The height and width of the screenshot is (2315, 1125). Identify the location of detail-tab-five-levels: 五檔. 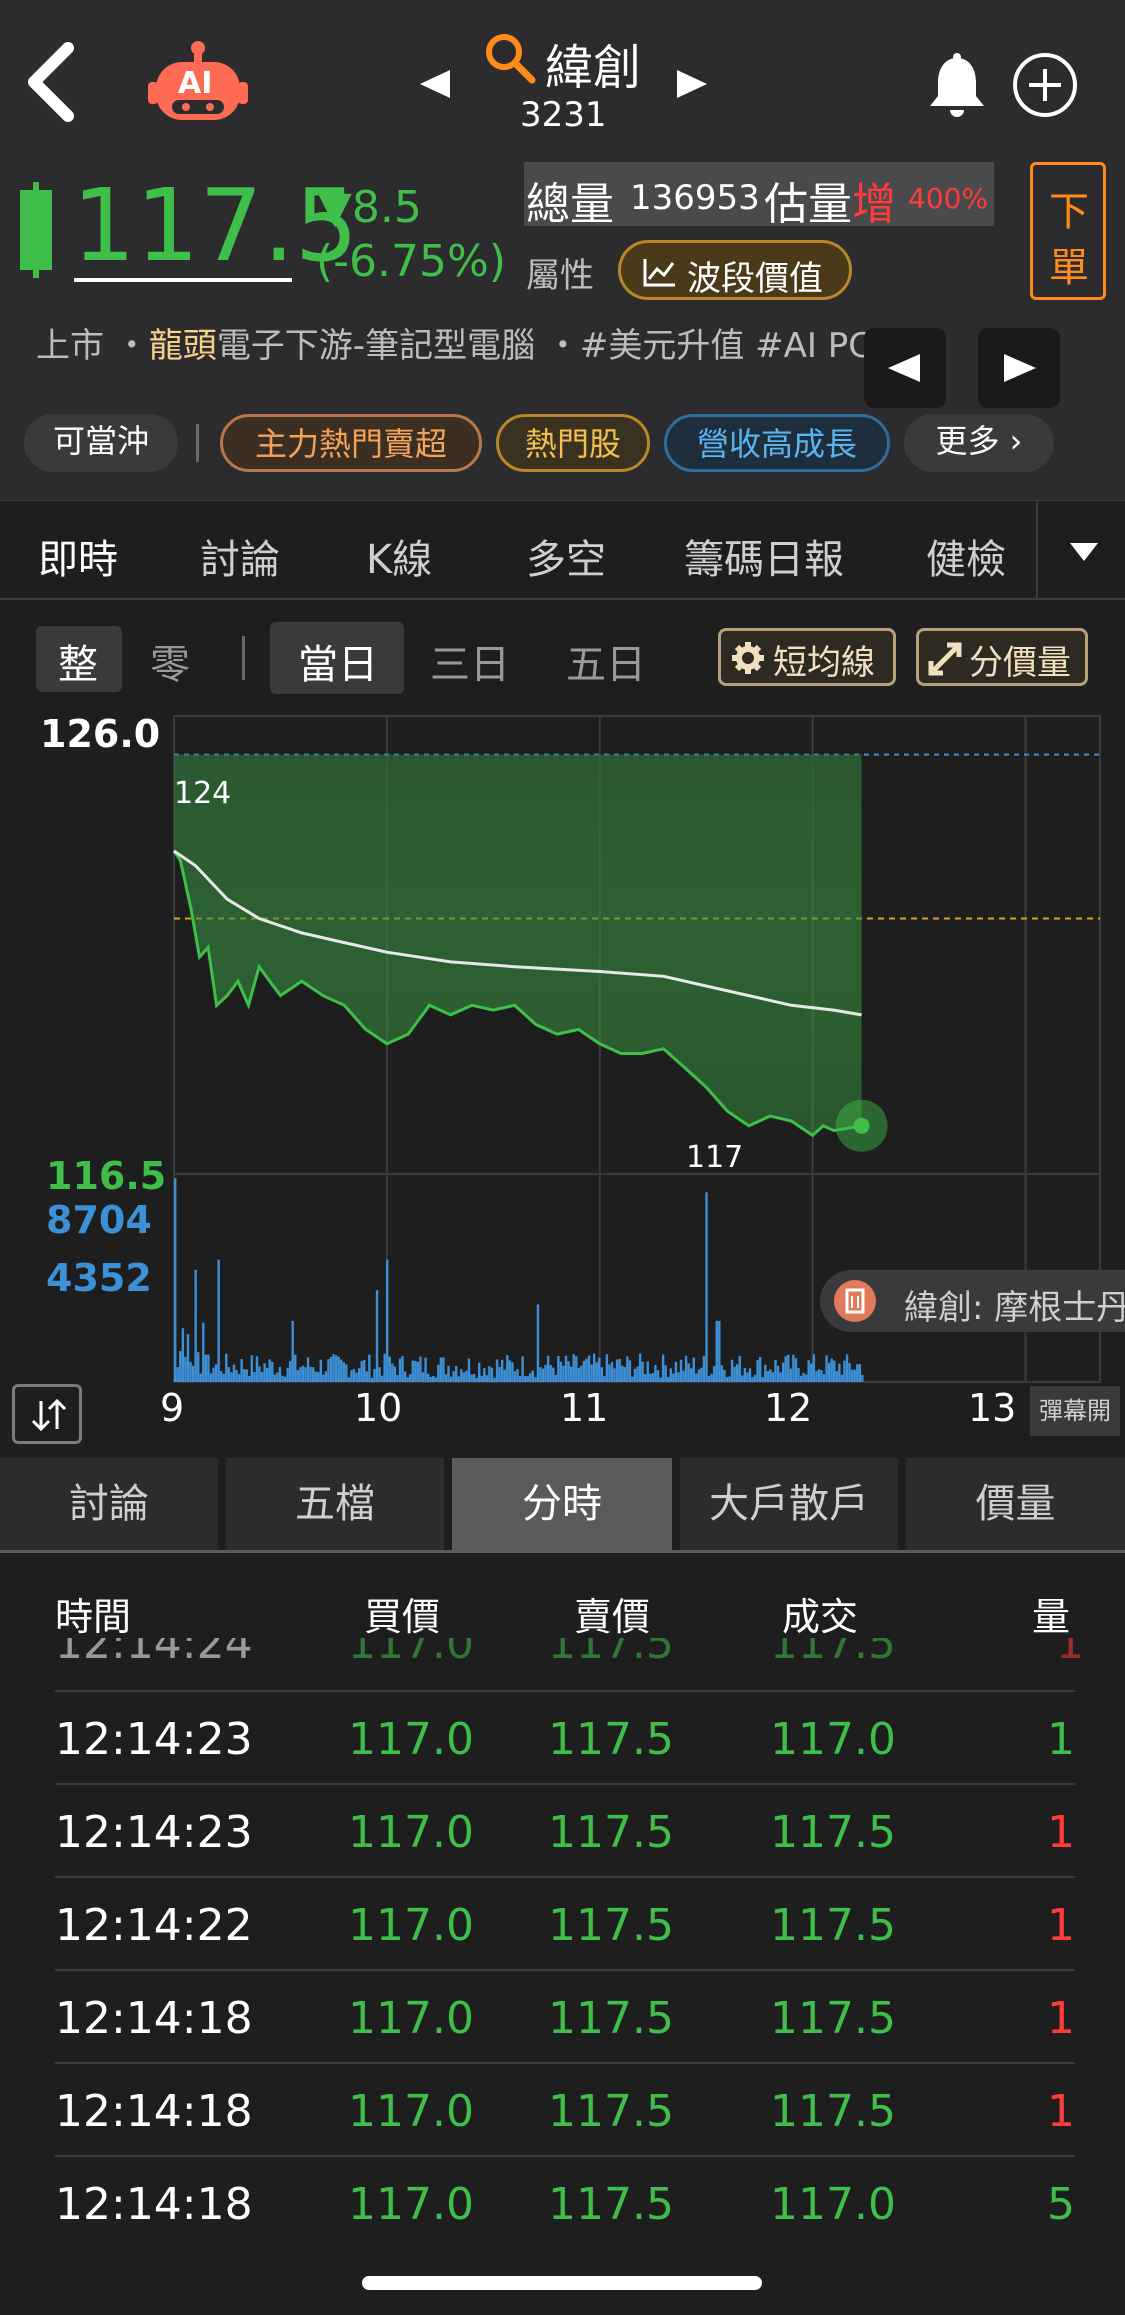
(335, 1504).